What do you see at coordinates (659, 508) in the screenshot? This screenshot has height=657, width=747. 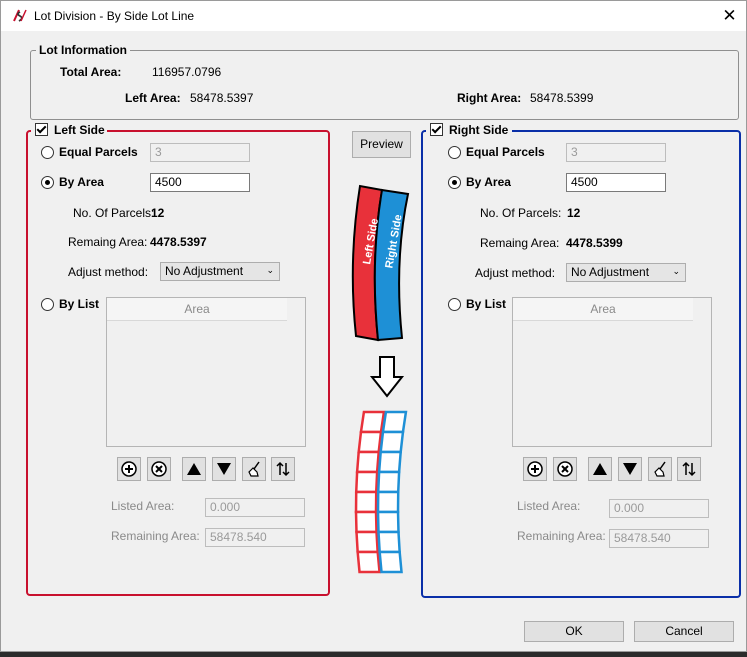 I see `right-listed-area-input: 0.000` at bounding box center [659, 508].